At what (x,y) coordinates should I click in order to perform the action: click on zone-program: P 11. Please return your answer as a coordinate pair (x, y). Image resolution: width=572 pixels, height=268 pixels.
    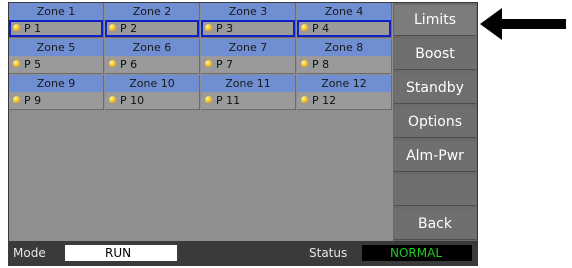
    Looking at the image, I should click on (228, 100).